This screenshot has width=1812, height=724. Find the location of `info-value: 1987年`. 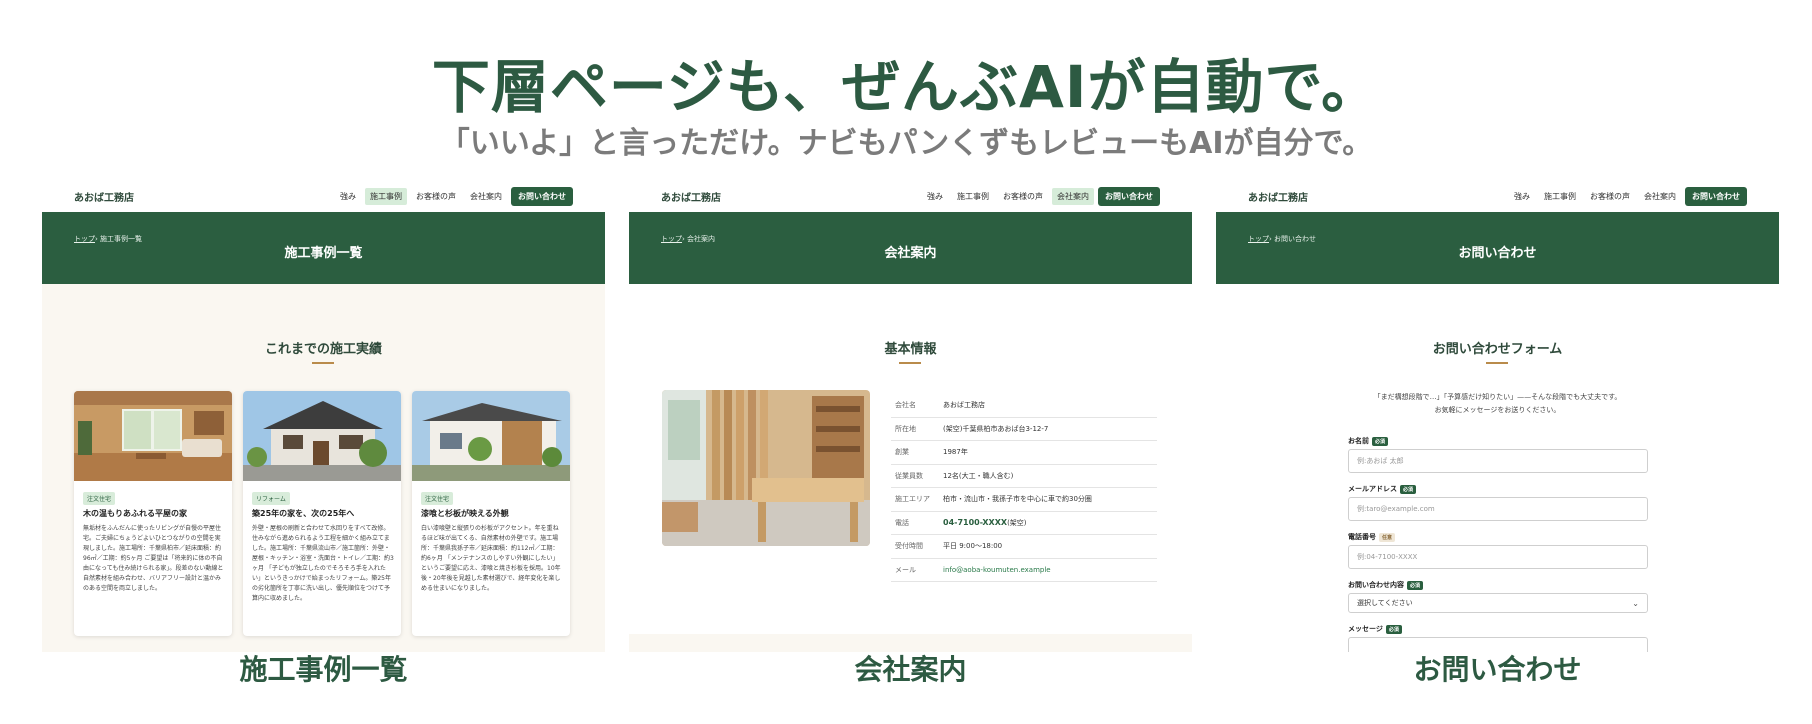

info-value: 1987年 is located at coordinates (955, 452).